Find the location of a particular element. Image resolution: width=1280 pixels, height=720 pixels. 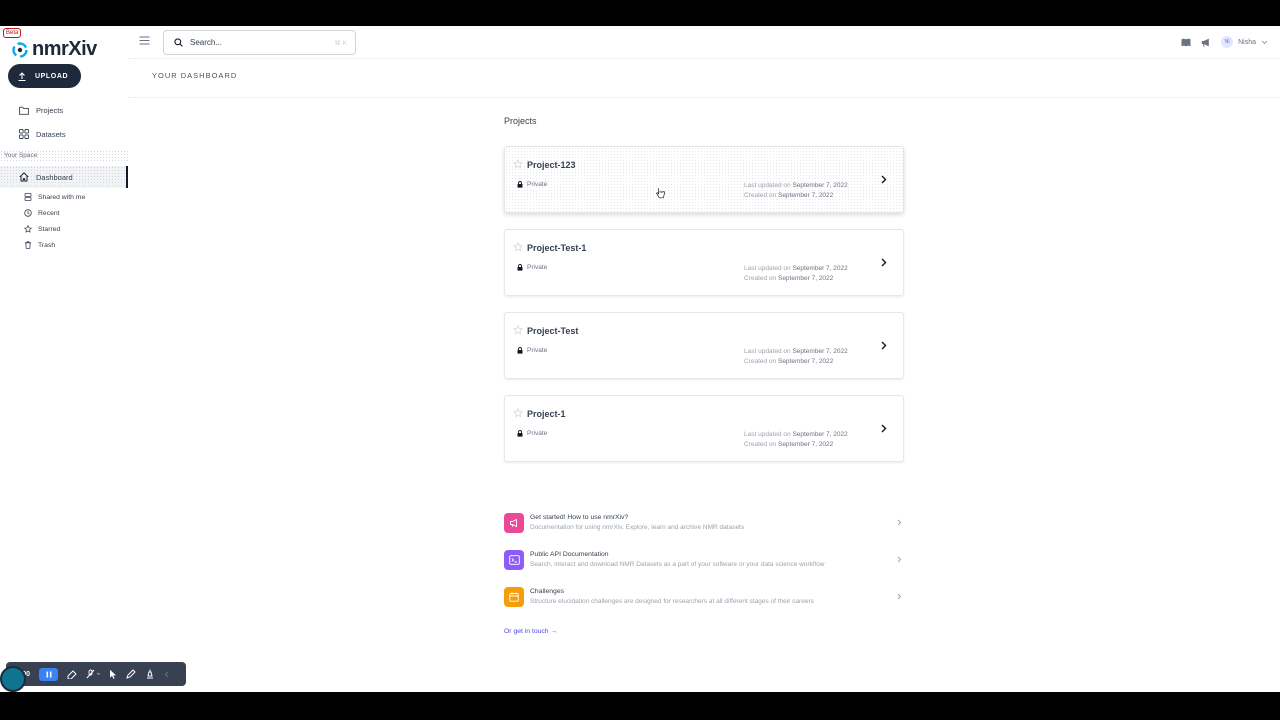

mic-off-icon is located at coordinates (93, 674).